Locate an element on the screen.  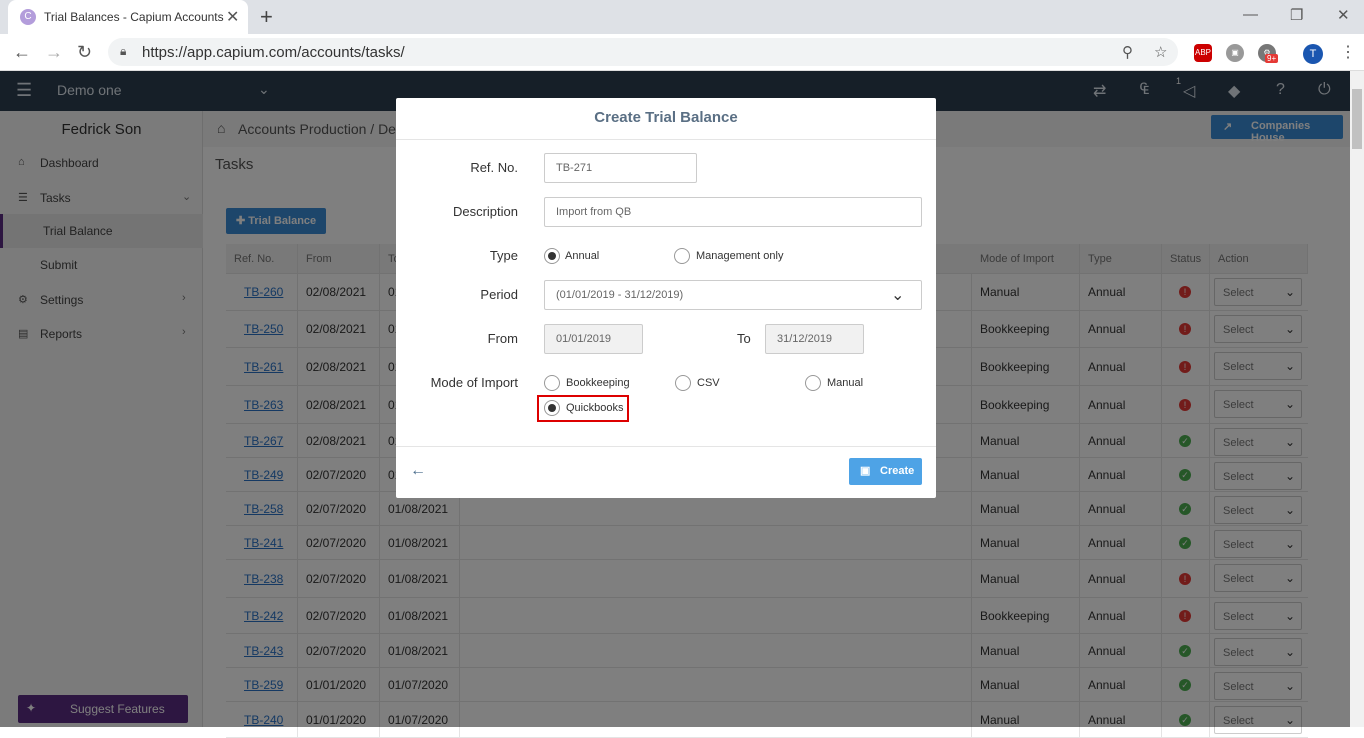
extension-icon: ▣ is located at coordinates (1235, 53).